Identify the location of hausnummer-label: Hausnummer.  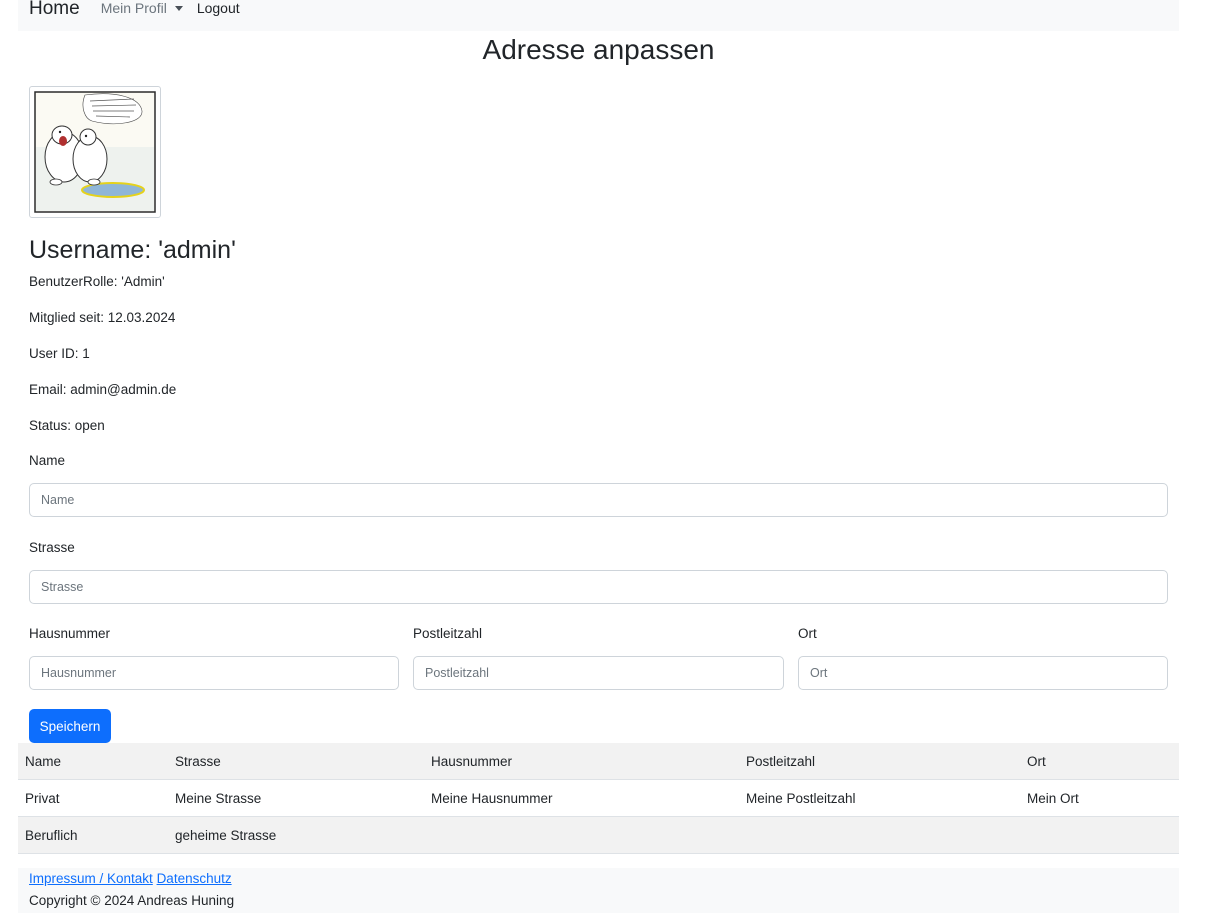
(70, 633).